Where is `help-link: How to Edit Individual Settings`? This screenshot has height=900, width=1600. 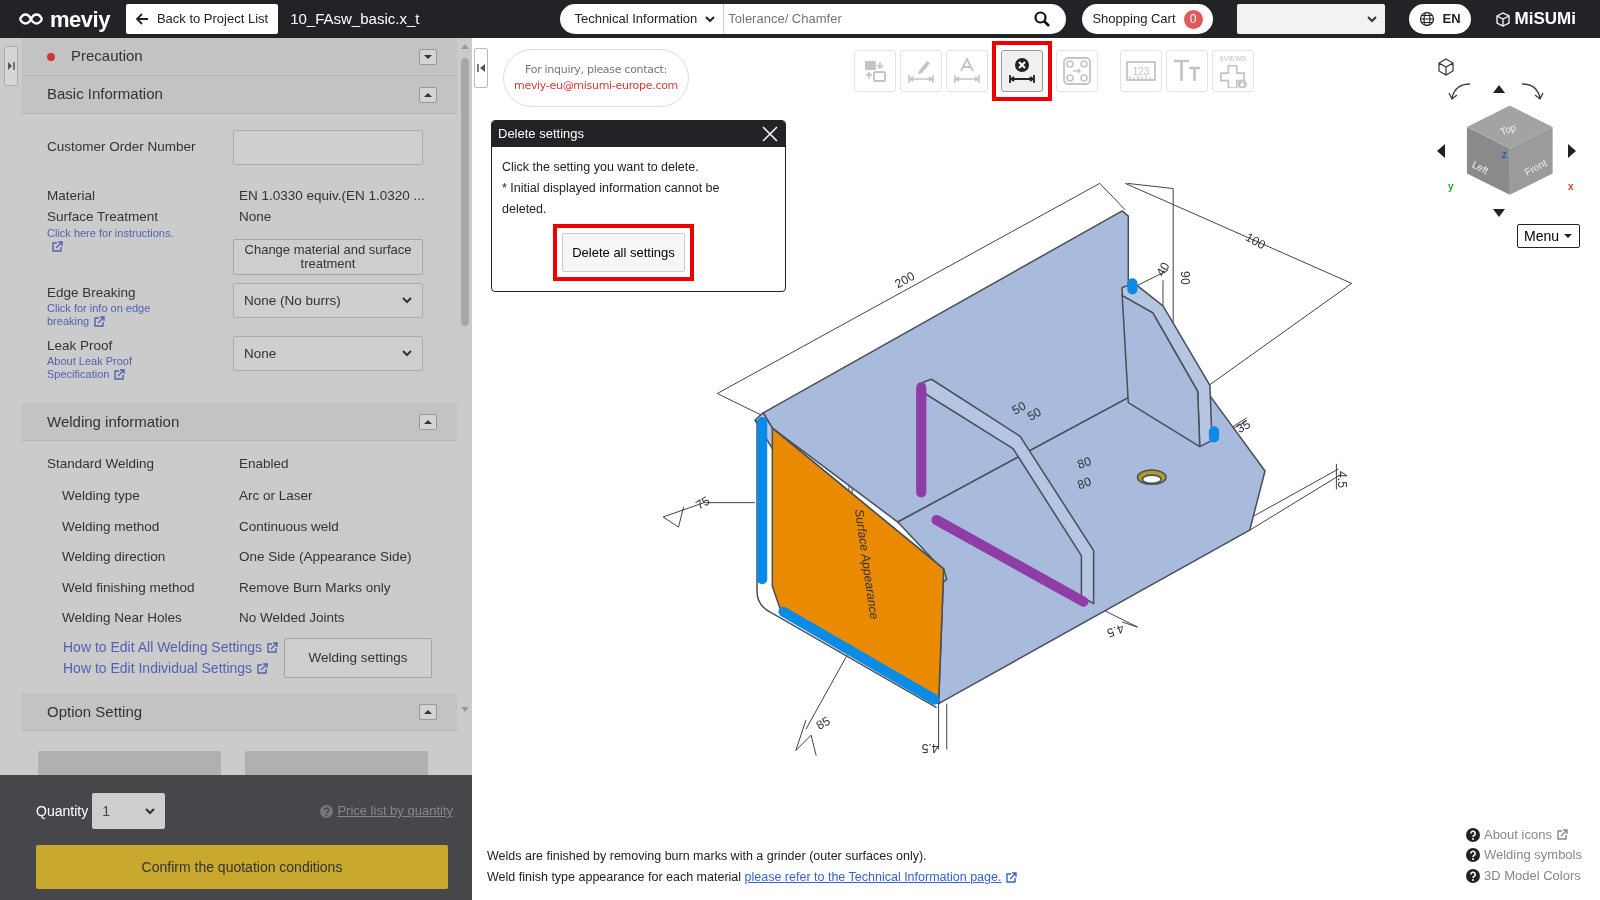
help-link: How to Edit Individual Settings is located at coordinates (166, 669).